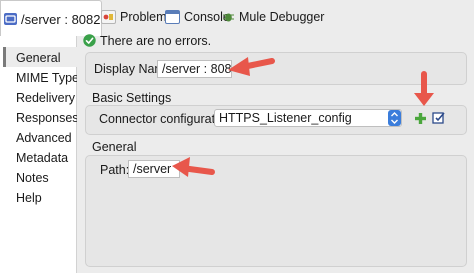  What do you see at coordinates (251, 66) in the screenshot?
I see `arrow-display-name-icon` at bounding box center [251, 66].